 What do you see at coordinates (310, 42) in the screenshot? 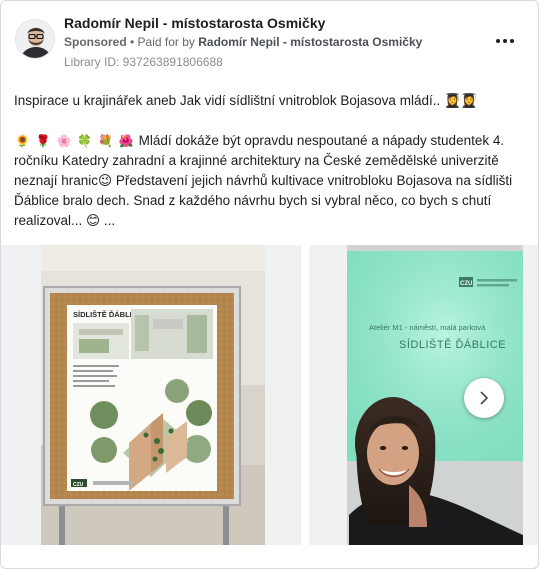
I see `payer-name: Radomír Nepil - místostarosta Osmičky` at bounding box center [310, 42].